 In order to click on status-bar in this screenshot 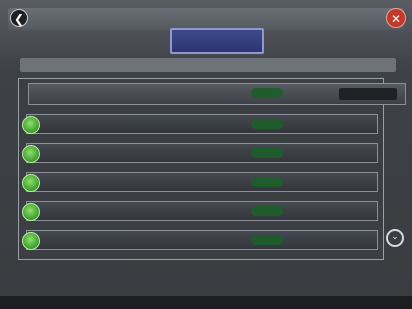, I will do `click(206, 302)`.